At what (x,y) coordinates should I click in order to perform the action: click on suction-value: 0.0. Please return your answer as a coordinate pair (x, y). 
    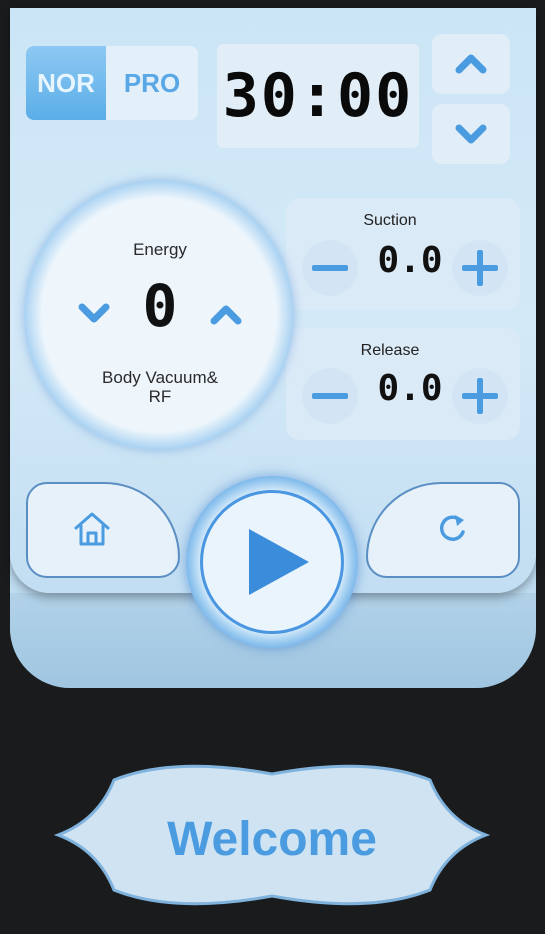
    Looking at the image, I should click on (410, 260).